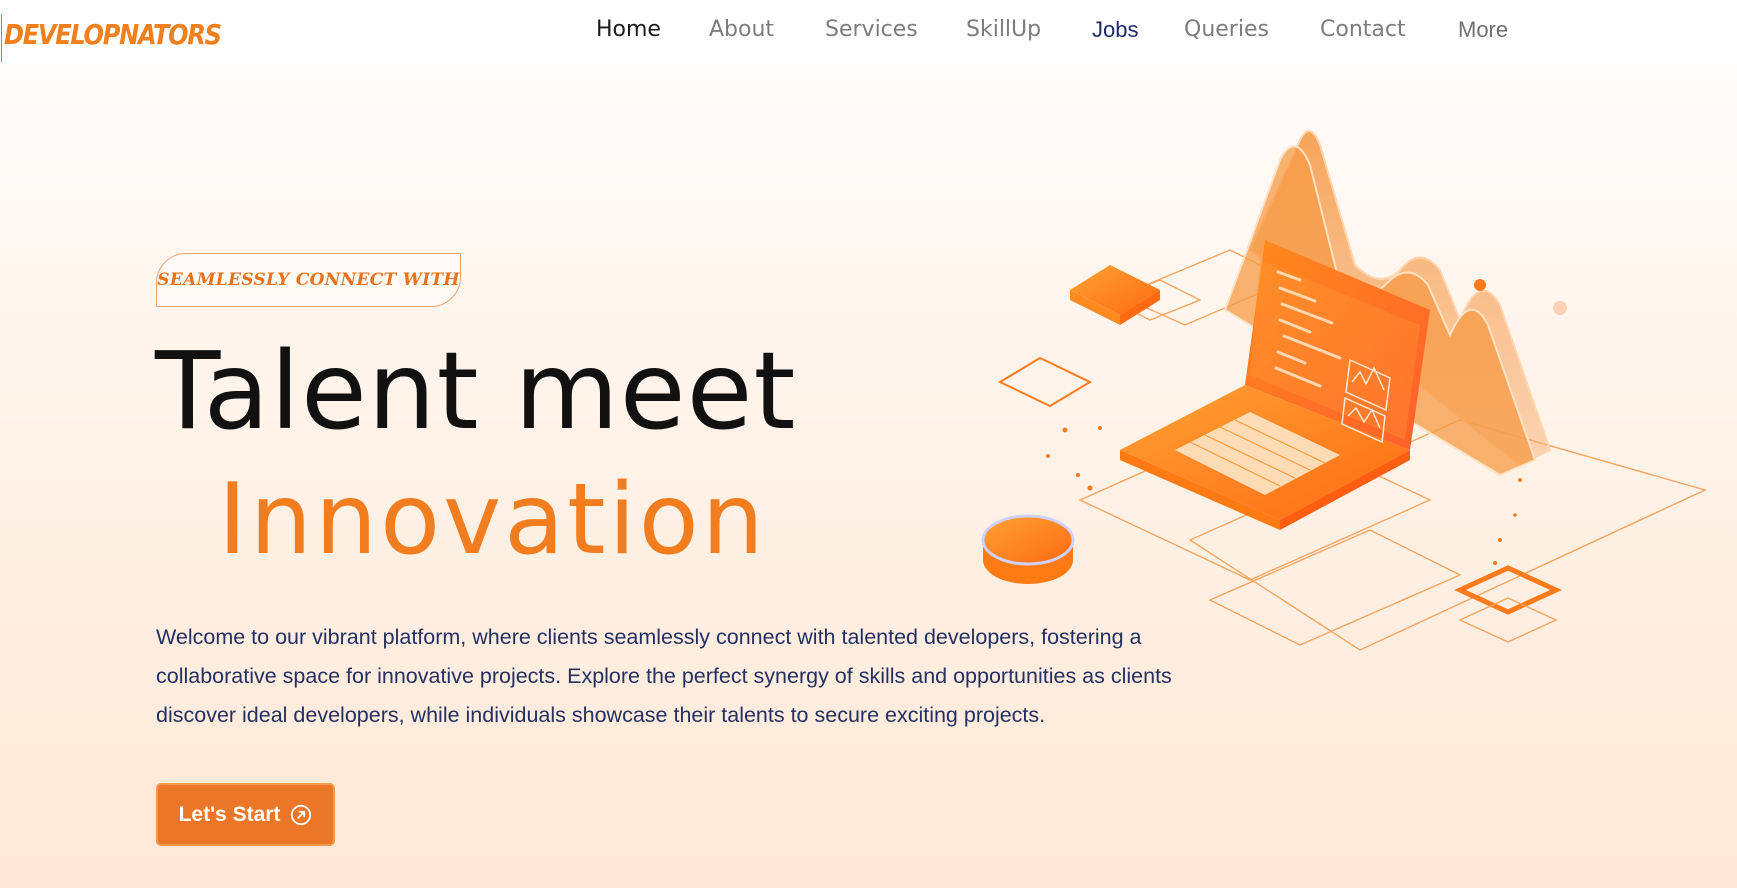  I want to click on hero-headline-line2: Innovation, so click(492, 520).